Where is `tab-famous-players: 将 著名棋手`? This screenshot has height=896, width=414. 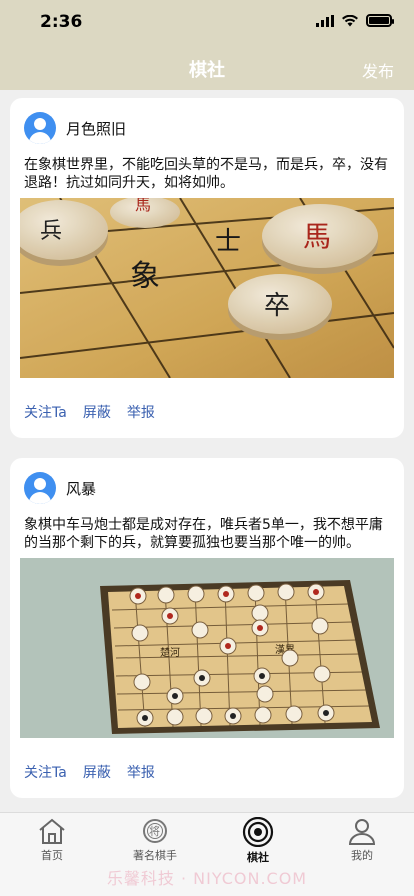 tab-famous-players: 将 著名棋手 is located at coordinates (155, 842).